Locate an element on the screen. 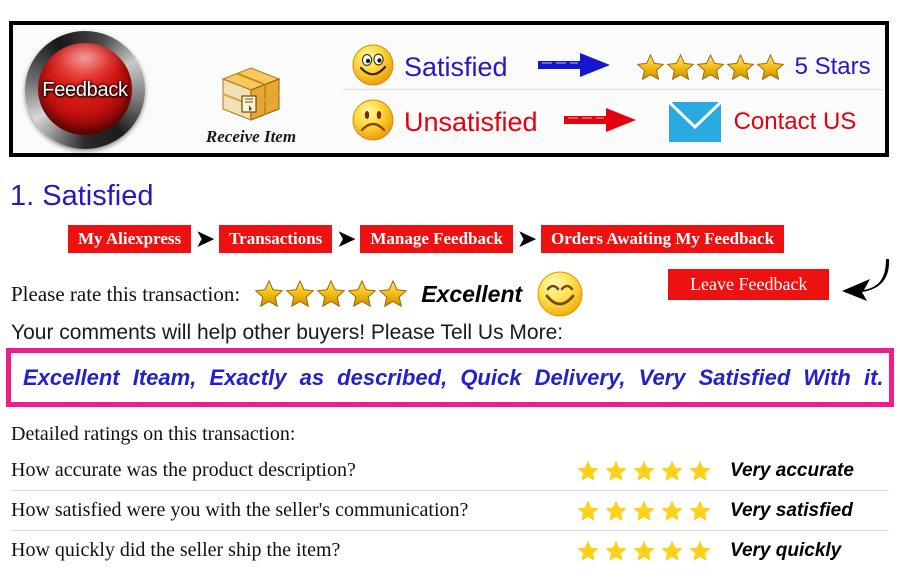 The image size is (900, 588). unsatisfied-flow-row: Unsatisfied Contact US is located at coordinates (603, 122).